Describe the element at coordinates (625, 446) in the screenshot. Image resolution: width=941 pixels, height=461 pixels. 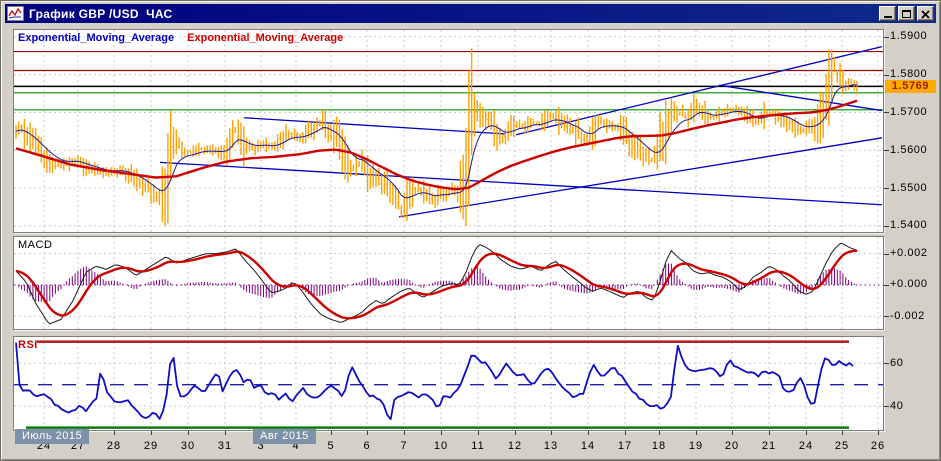
I see `date-label: 17` at that location.